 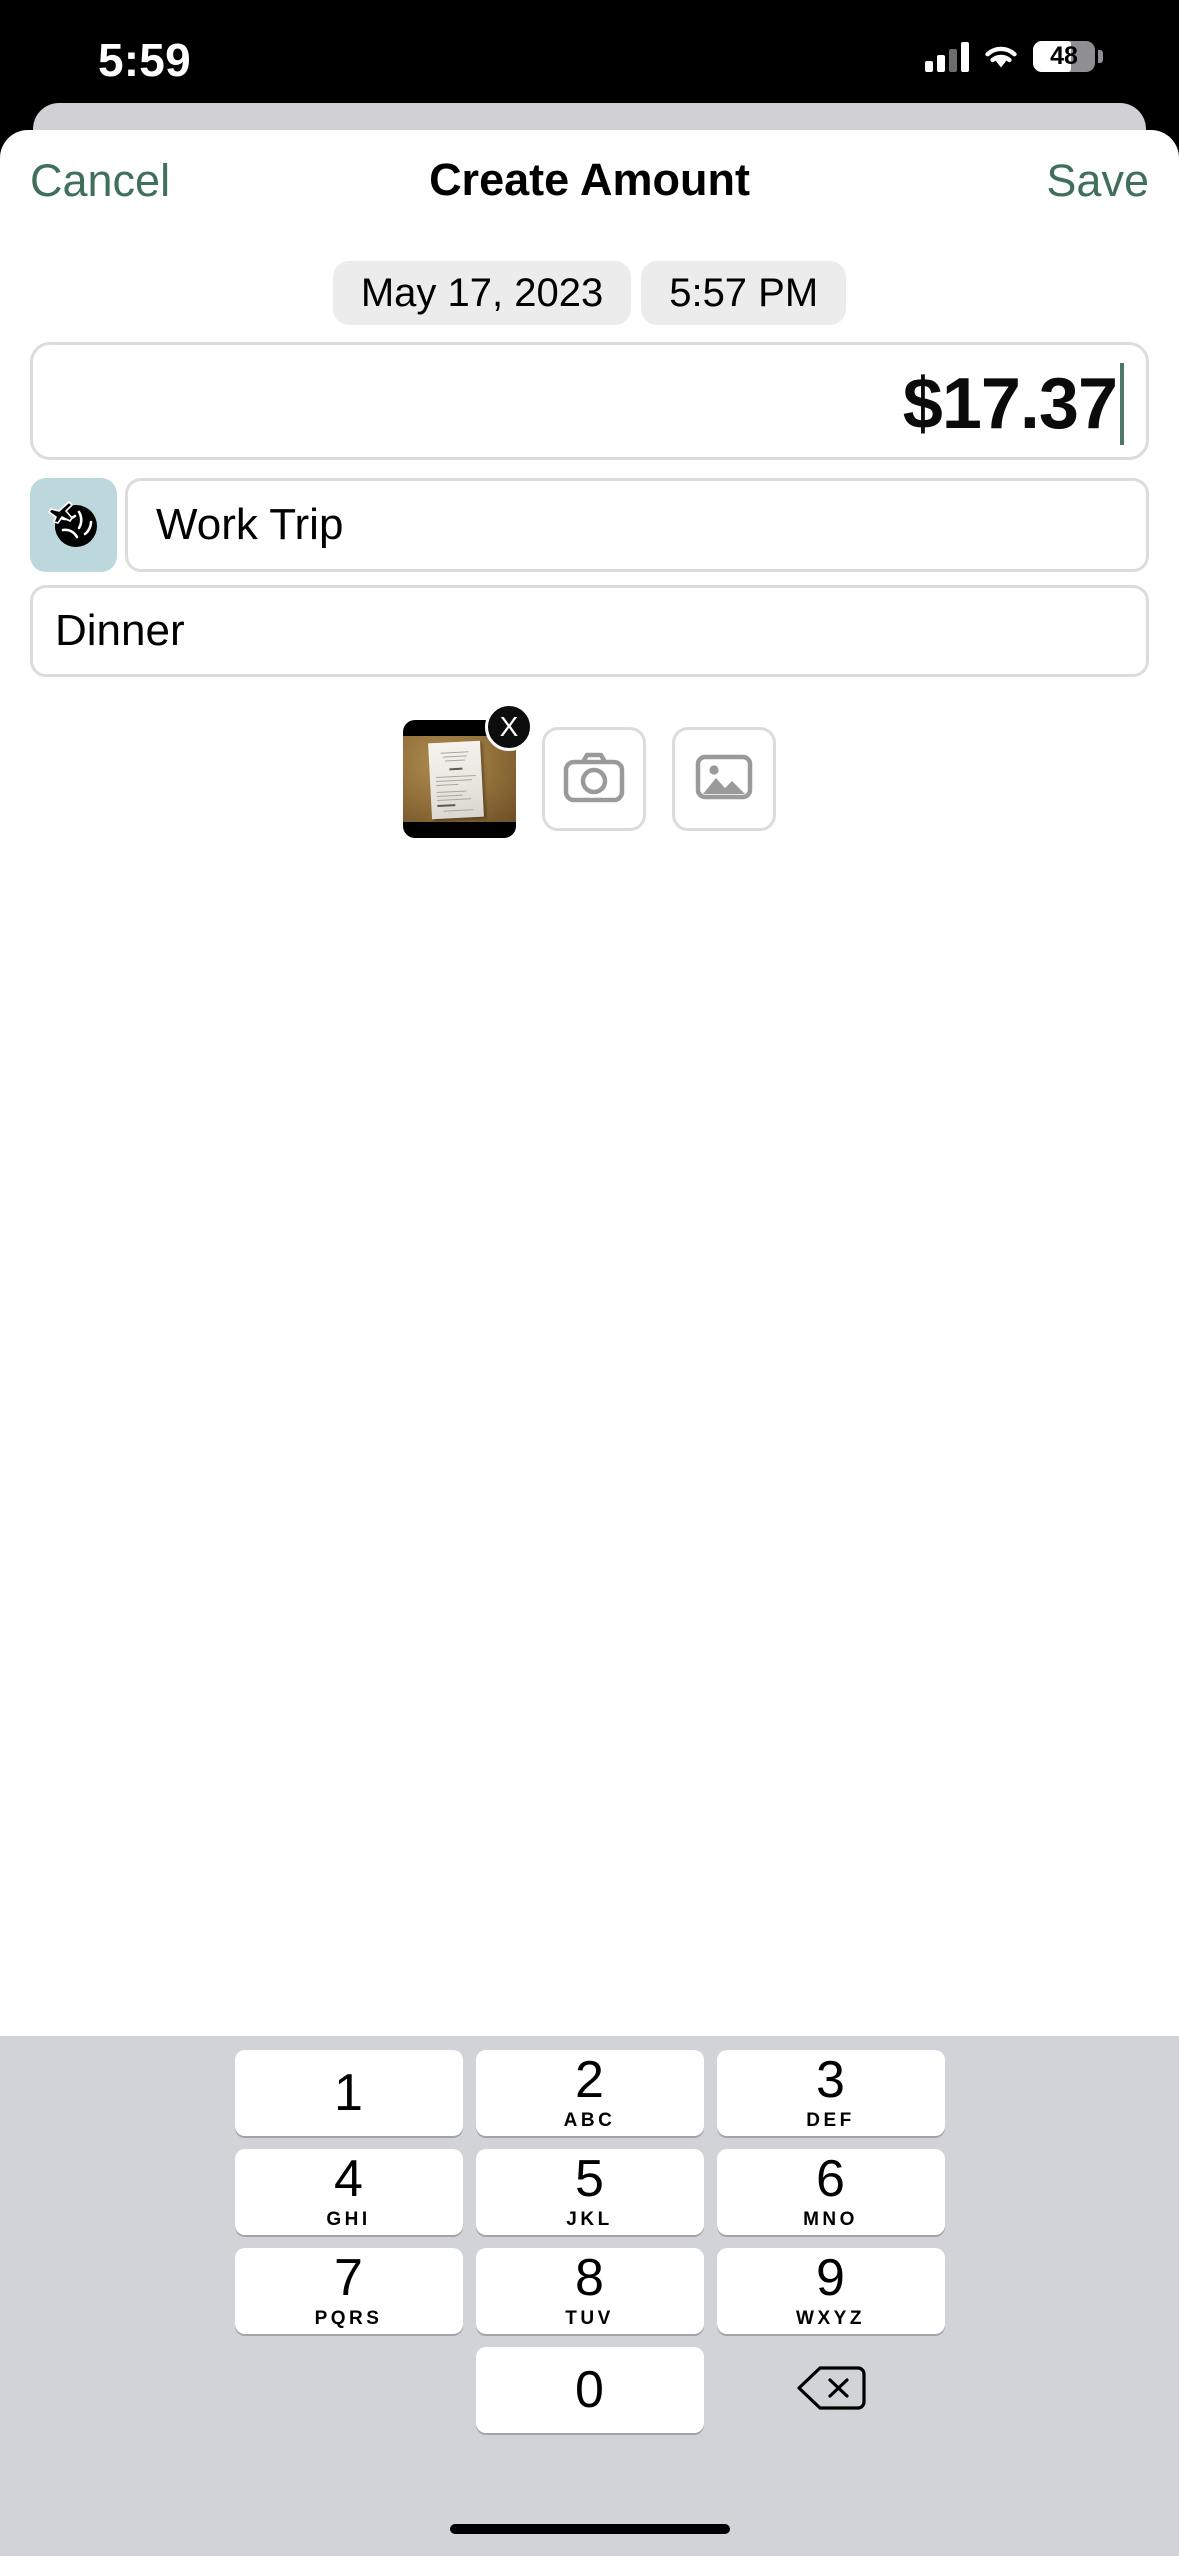 I want to click on key-9: 9 WXYZ, so click(x=830, y=2291).